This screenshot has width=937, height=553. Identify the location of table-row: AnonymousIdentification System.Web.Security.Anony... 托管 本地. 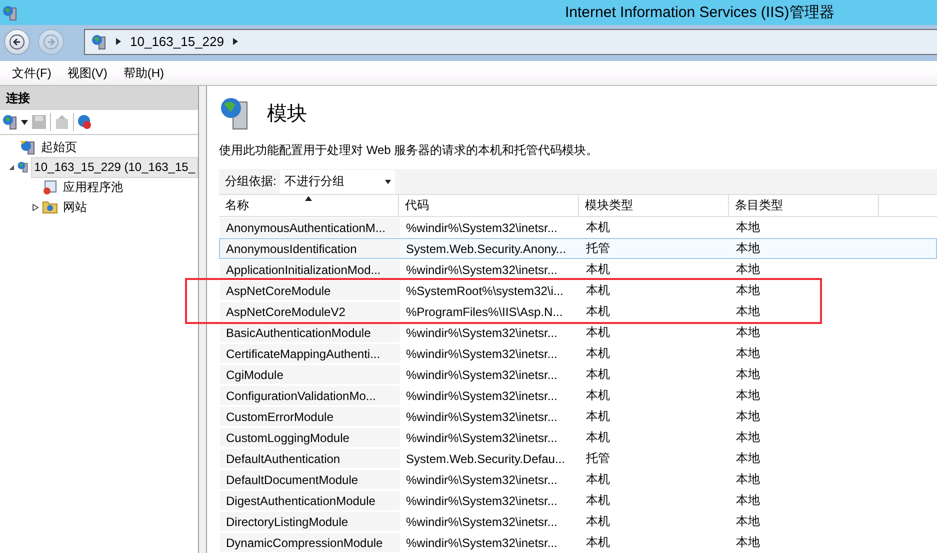
(578, 248).